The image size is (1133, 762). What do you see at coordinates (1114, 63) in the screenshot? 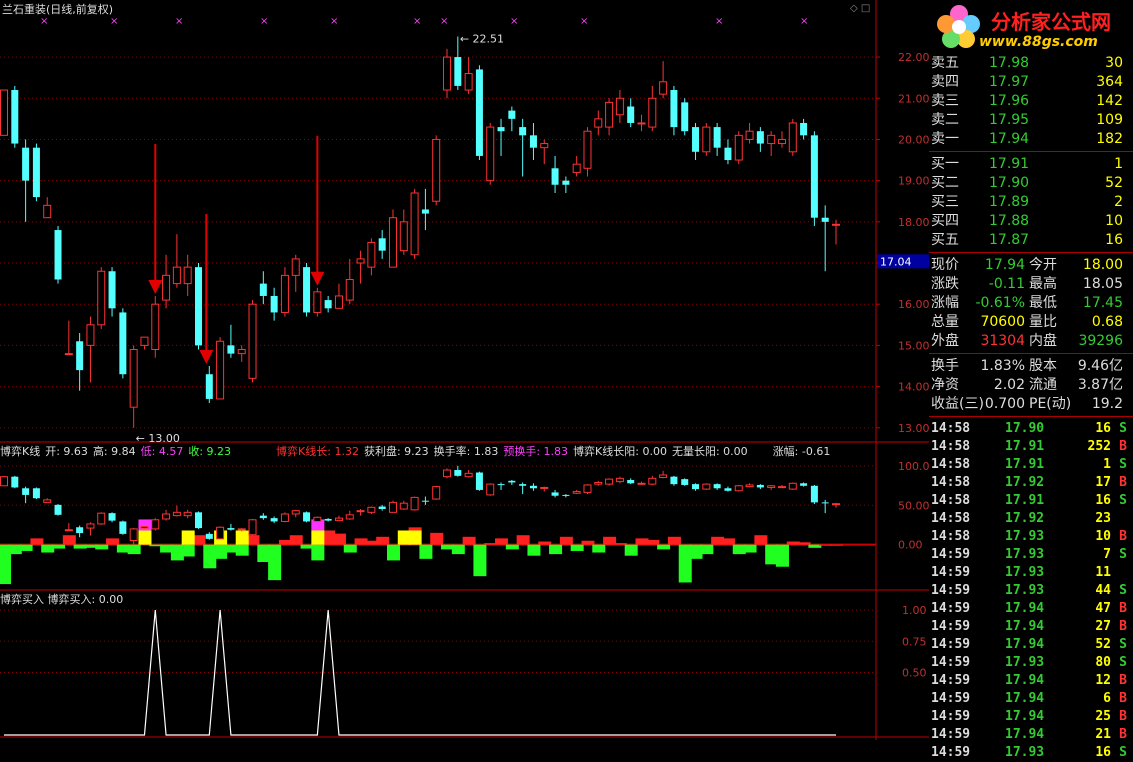
I see `ask-volume: 30` at bounding box center [1114, 63].